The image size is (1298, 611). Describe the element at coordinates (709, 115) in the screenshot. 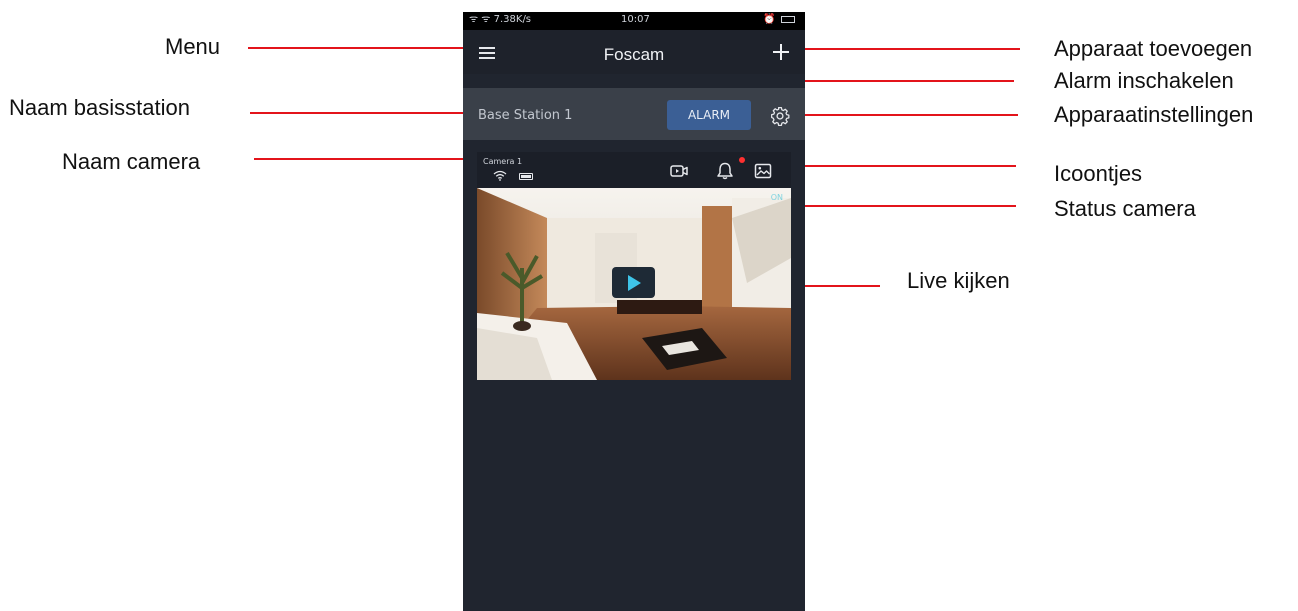

I see `alarm-button: ALARM` at that location.